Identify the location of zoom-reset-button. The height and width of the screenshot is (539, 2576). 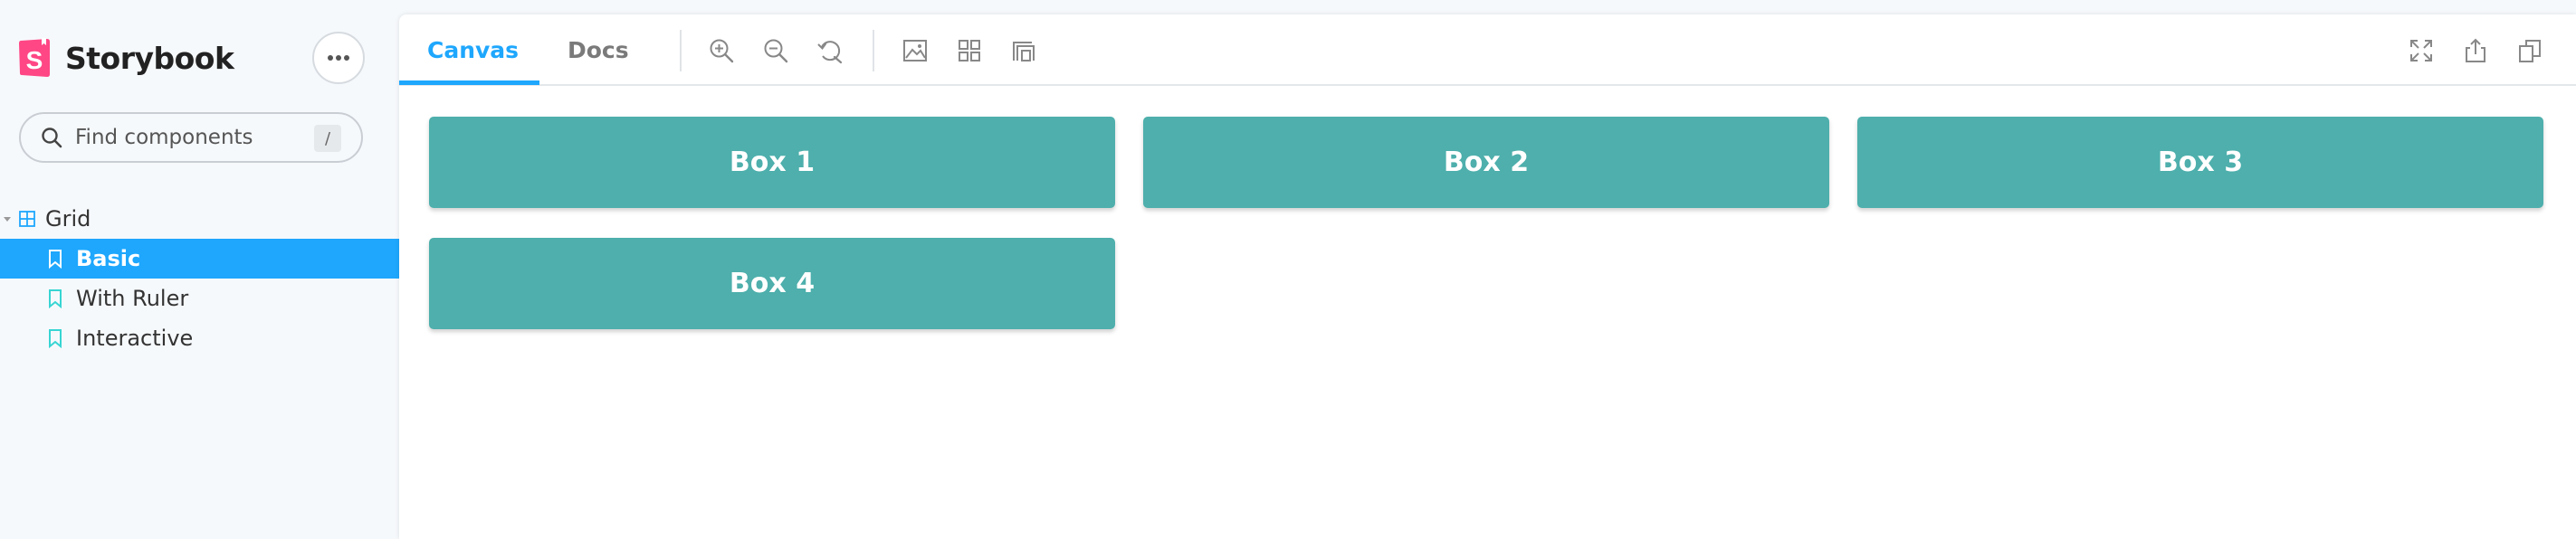
(830, 50).